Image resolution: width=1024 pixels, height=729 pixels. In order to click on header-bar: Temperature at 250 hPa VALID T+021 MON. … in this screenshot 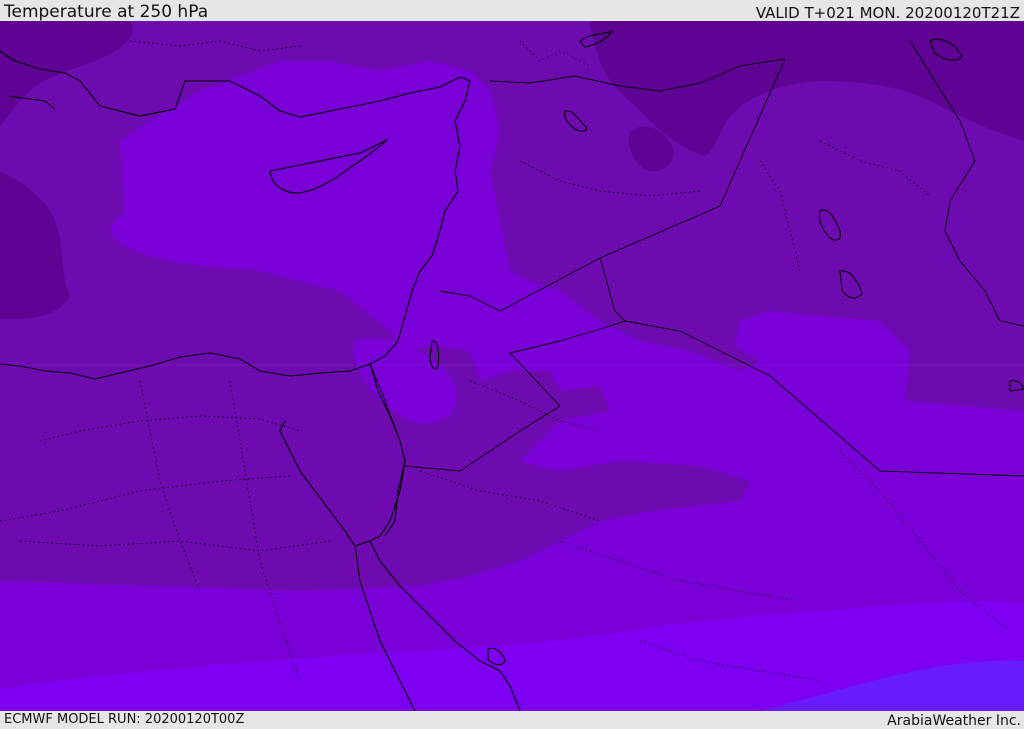, I will do `click(512, 11)`.